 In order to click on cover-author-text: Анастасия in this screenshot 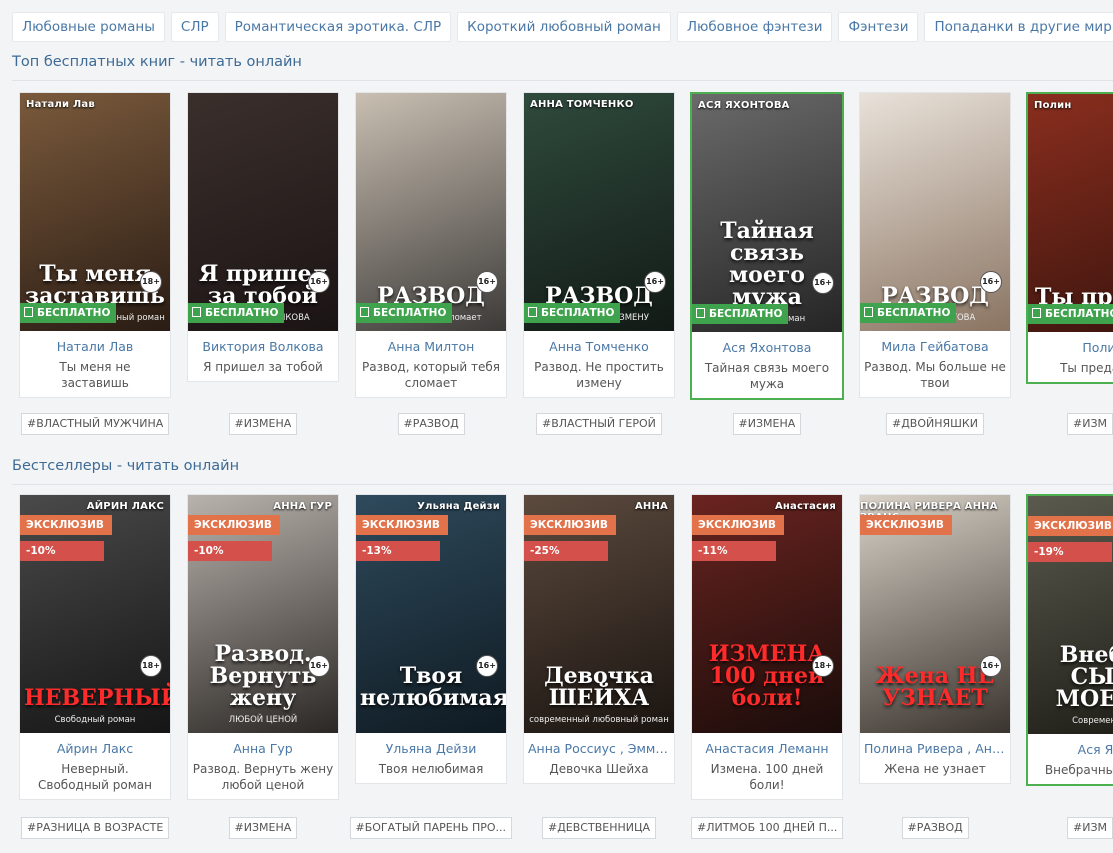, I will do `click(805, 506)`.